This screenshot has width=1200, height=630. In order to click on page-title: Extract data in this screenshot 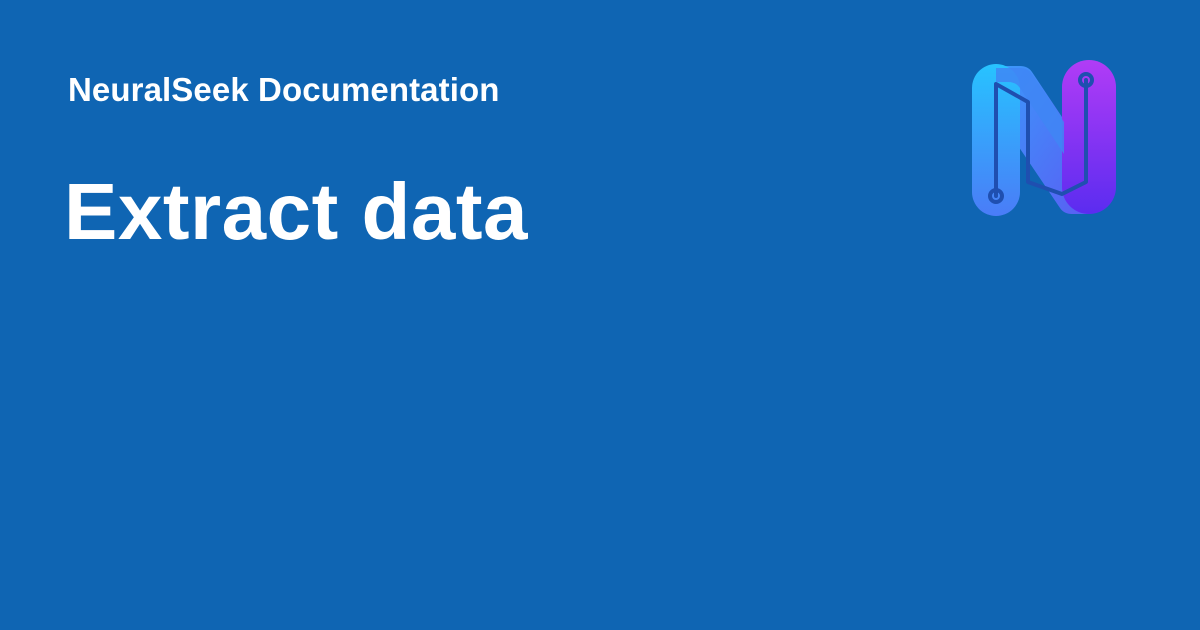, I will do `click(296, 211)`.